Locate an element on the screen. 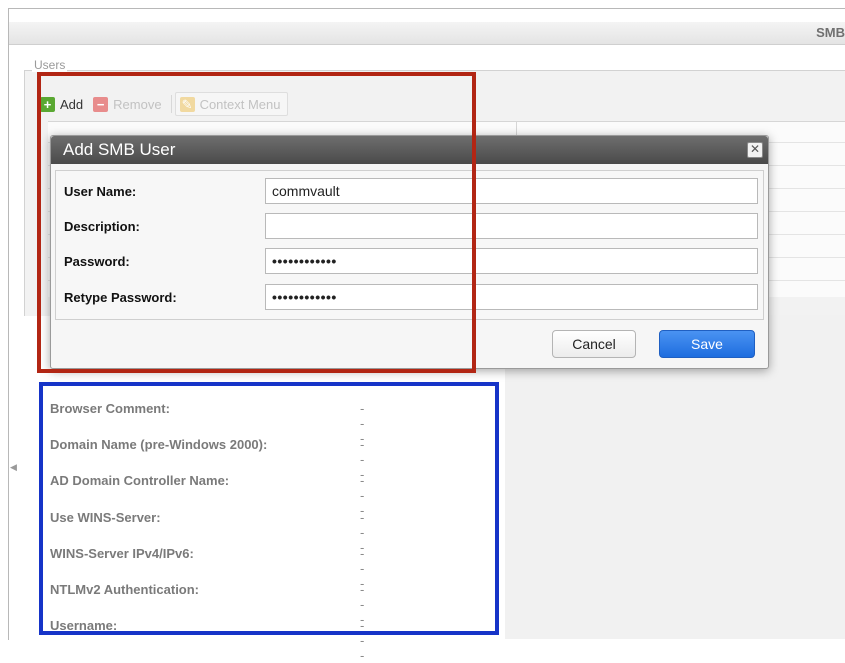 This screenshot has width=845, height=663. section-title: SMB is located at coordinates (830, 32).